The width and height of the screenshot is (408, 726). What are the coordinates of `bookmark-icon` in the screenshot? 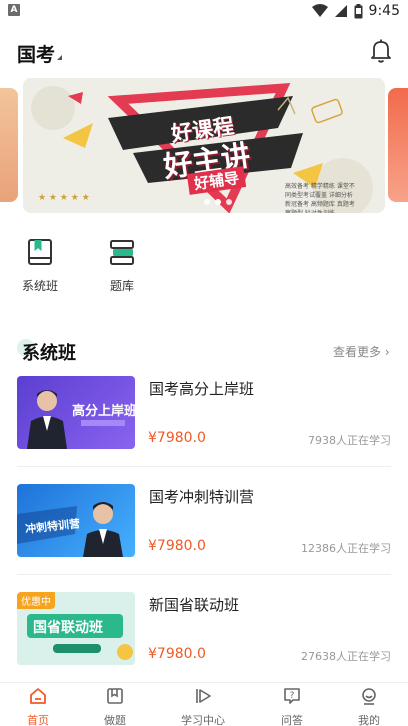 It's located at (115, 696).